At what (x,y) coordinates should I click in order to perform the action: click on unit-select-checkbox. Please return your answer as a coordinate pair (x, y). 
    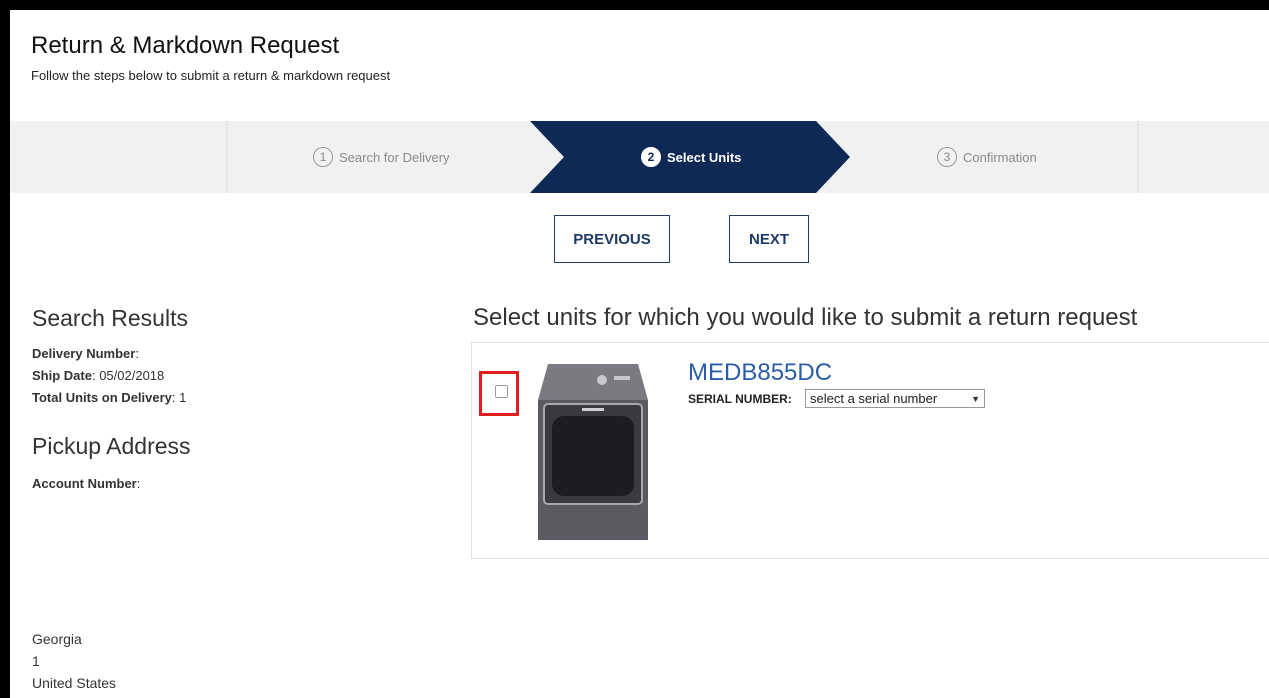
    Looking at the image, I should click on (501, 391).